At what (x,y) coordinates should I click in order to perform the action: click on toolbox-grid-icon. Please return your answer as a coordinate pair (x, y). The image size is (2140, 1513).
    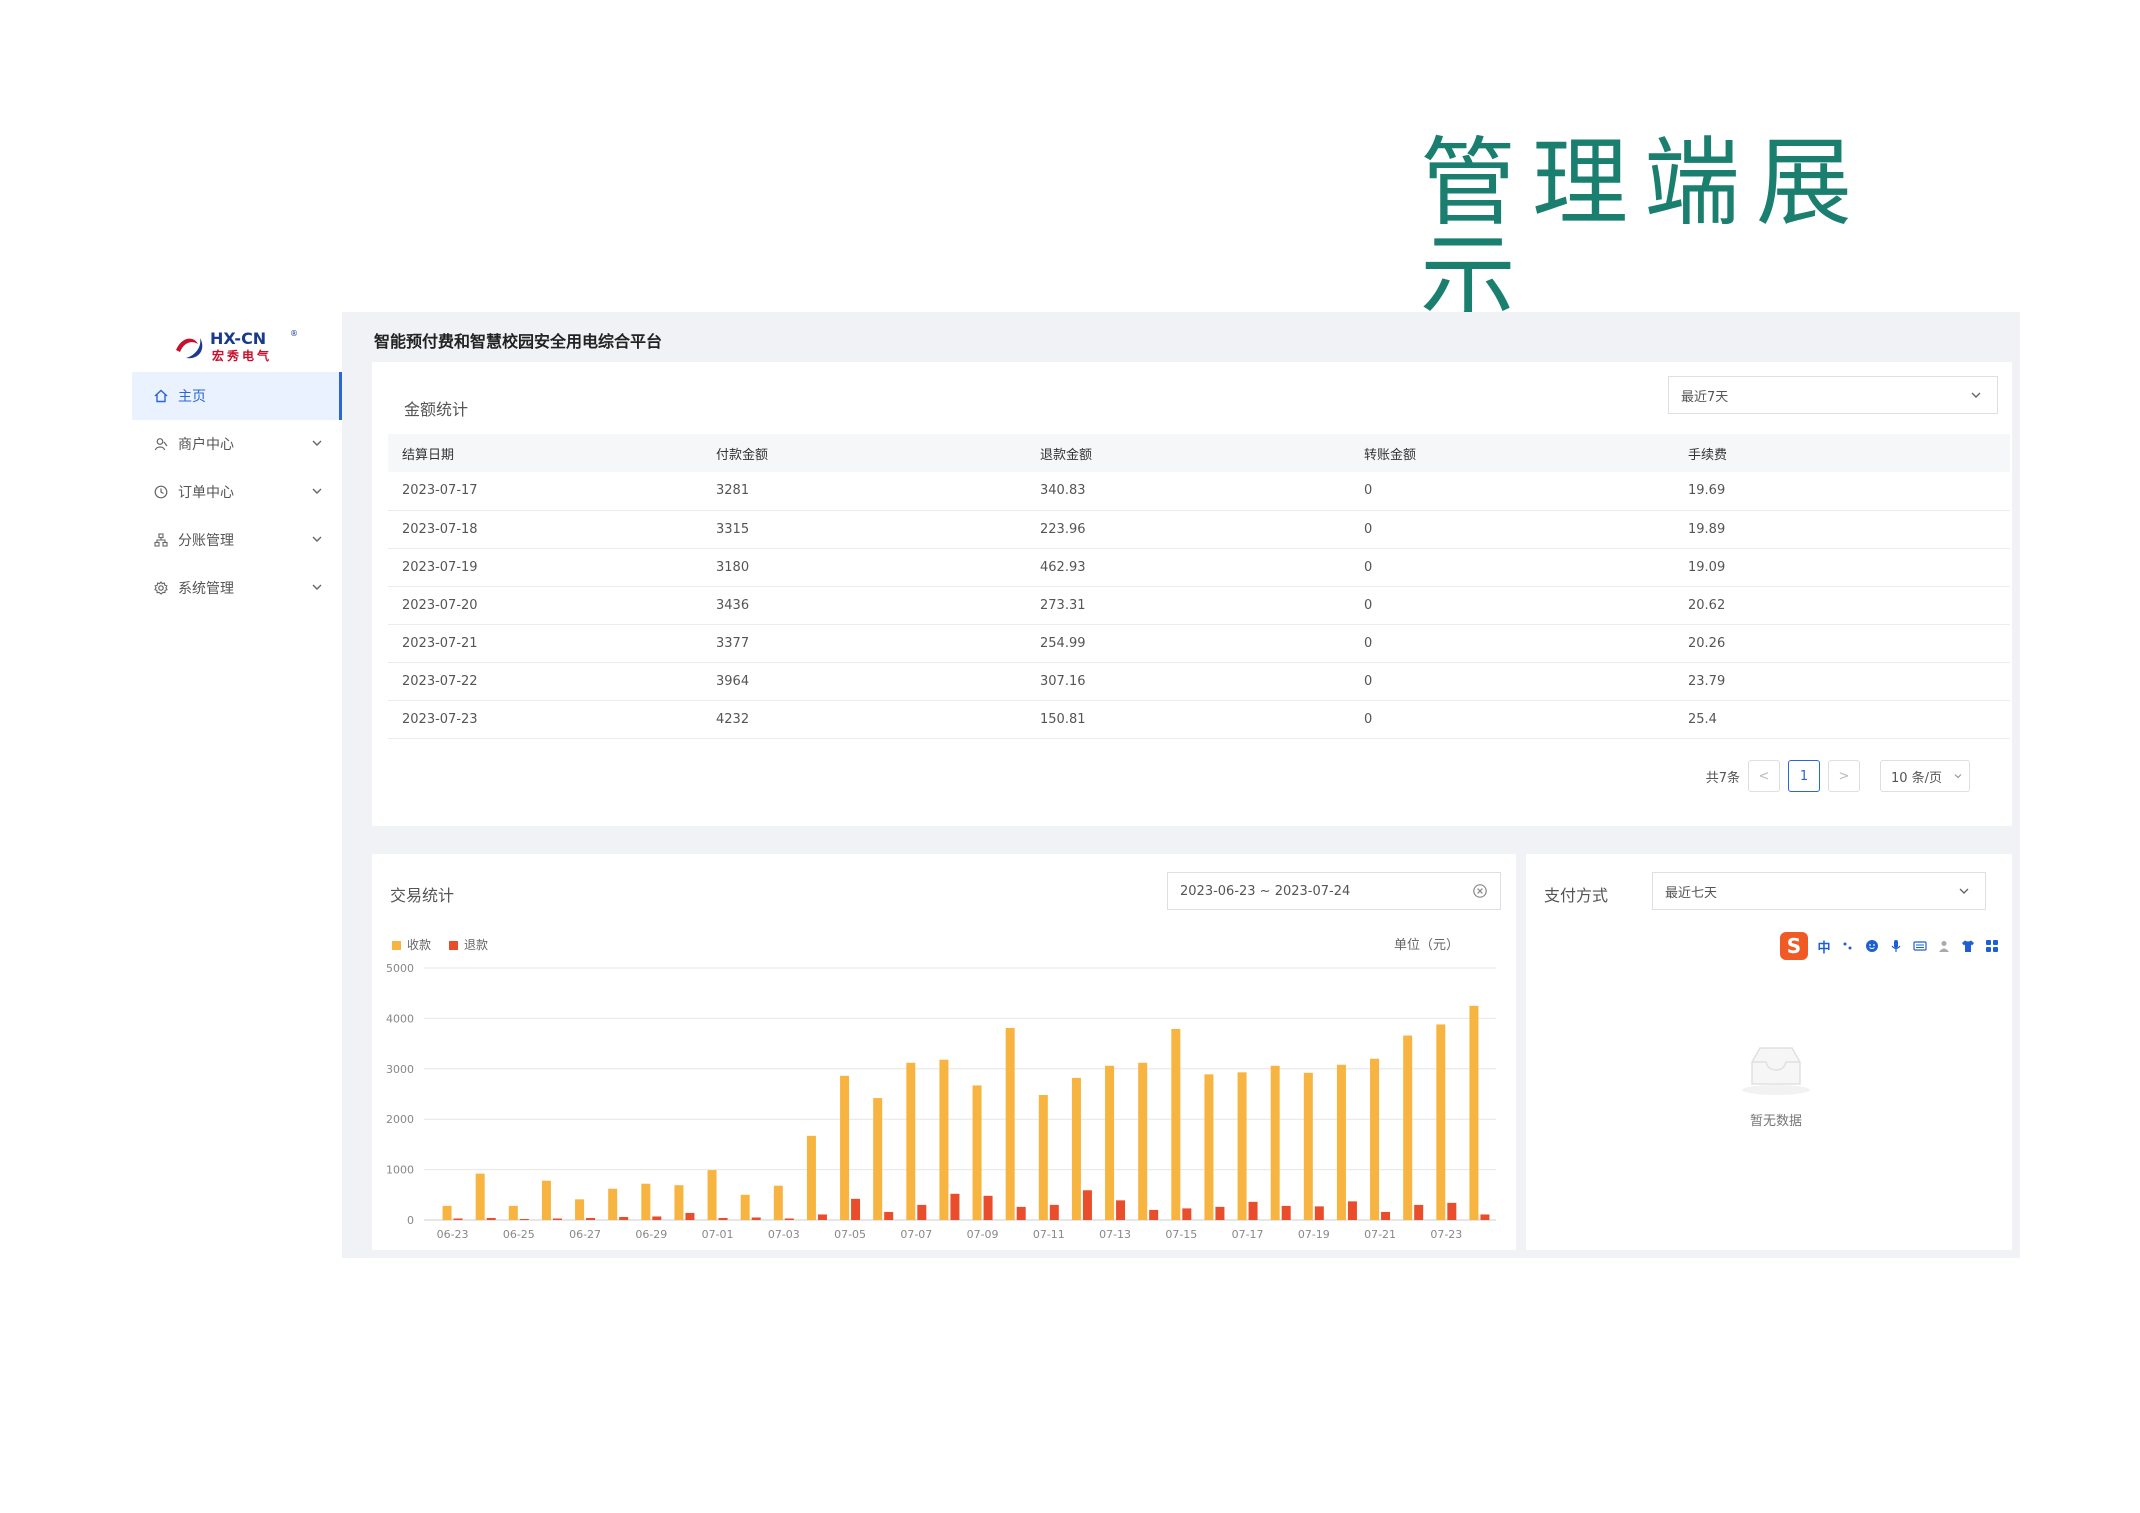
    Looking at the image, I should click on (1992, 946).